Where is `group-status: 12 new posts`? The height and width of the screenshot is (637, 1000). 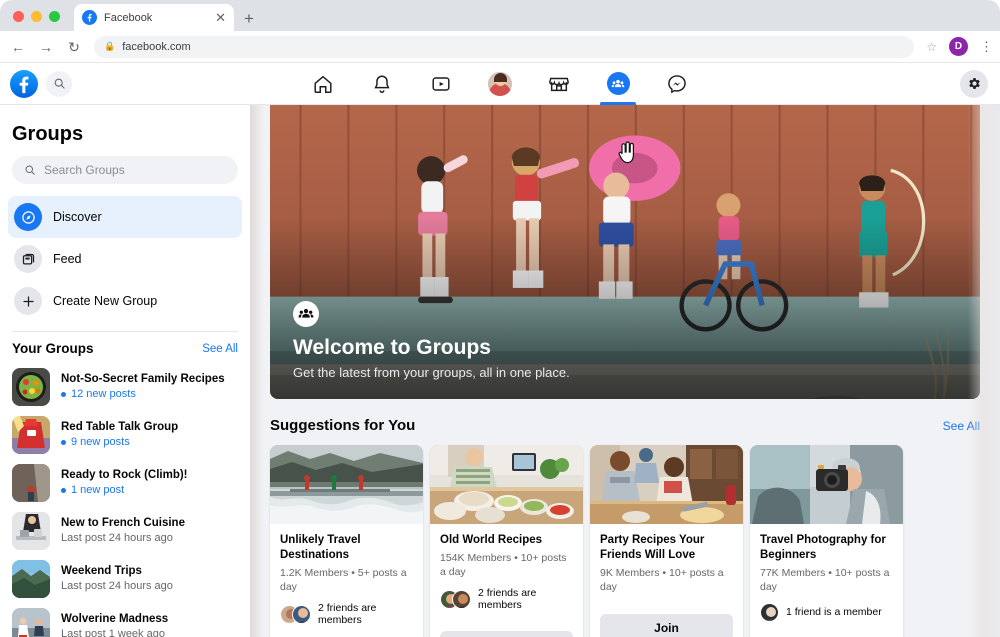 group-status: 12 new posts is located at coordinates (143, 394).